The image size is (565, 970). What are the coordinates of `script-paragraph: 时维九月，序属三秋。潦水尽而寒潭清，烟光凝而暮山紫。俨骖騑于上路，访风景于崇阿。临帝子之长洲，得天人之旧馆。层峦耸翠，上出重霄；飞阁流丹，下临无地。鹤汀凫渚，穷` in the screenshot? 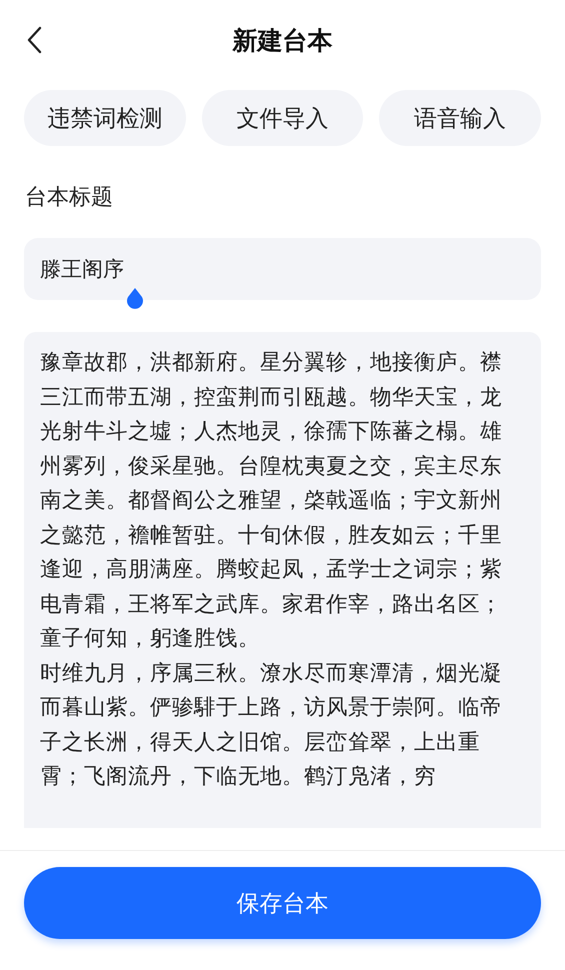 It's located at (271, 725).